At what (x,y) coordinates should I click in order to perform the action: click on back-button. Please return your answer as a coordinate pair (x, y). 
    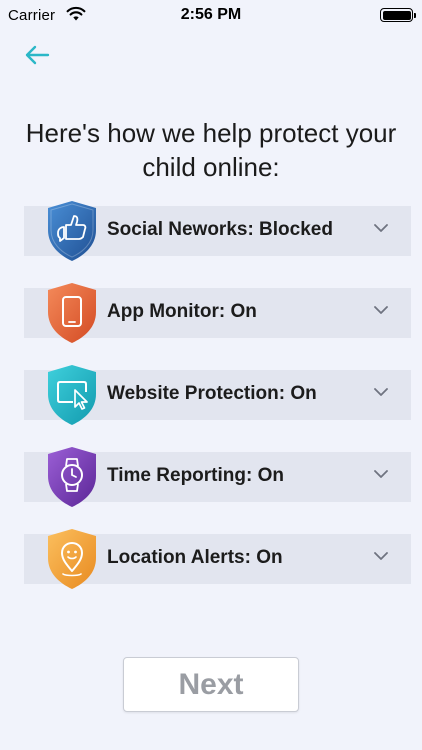
    Looking at the image, I should click on (37, 55).